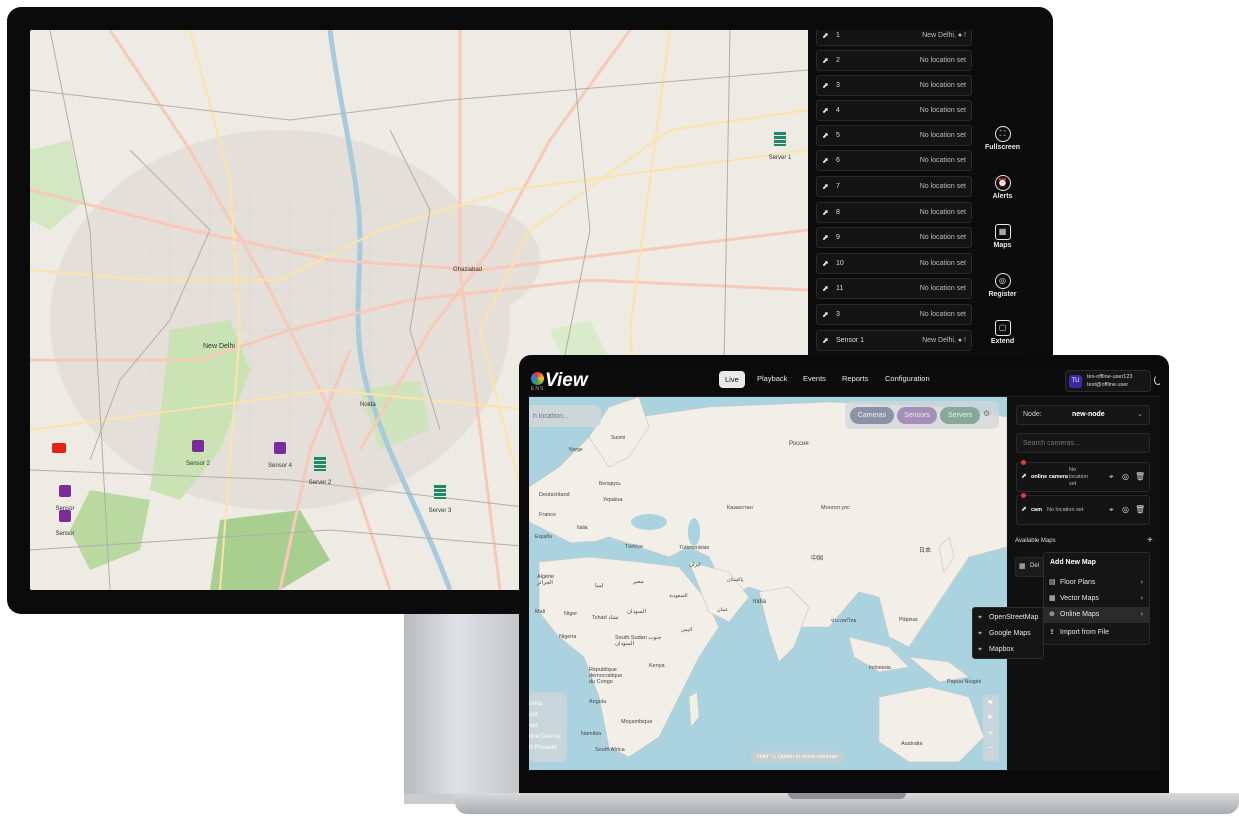 The width and height of the screenshot is (1239, 816). I want to click on map-label-mali: Mali, so click(540, 612).